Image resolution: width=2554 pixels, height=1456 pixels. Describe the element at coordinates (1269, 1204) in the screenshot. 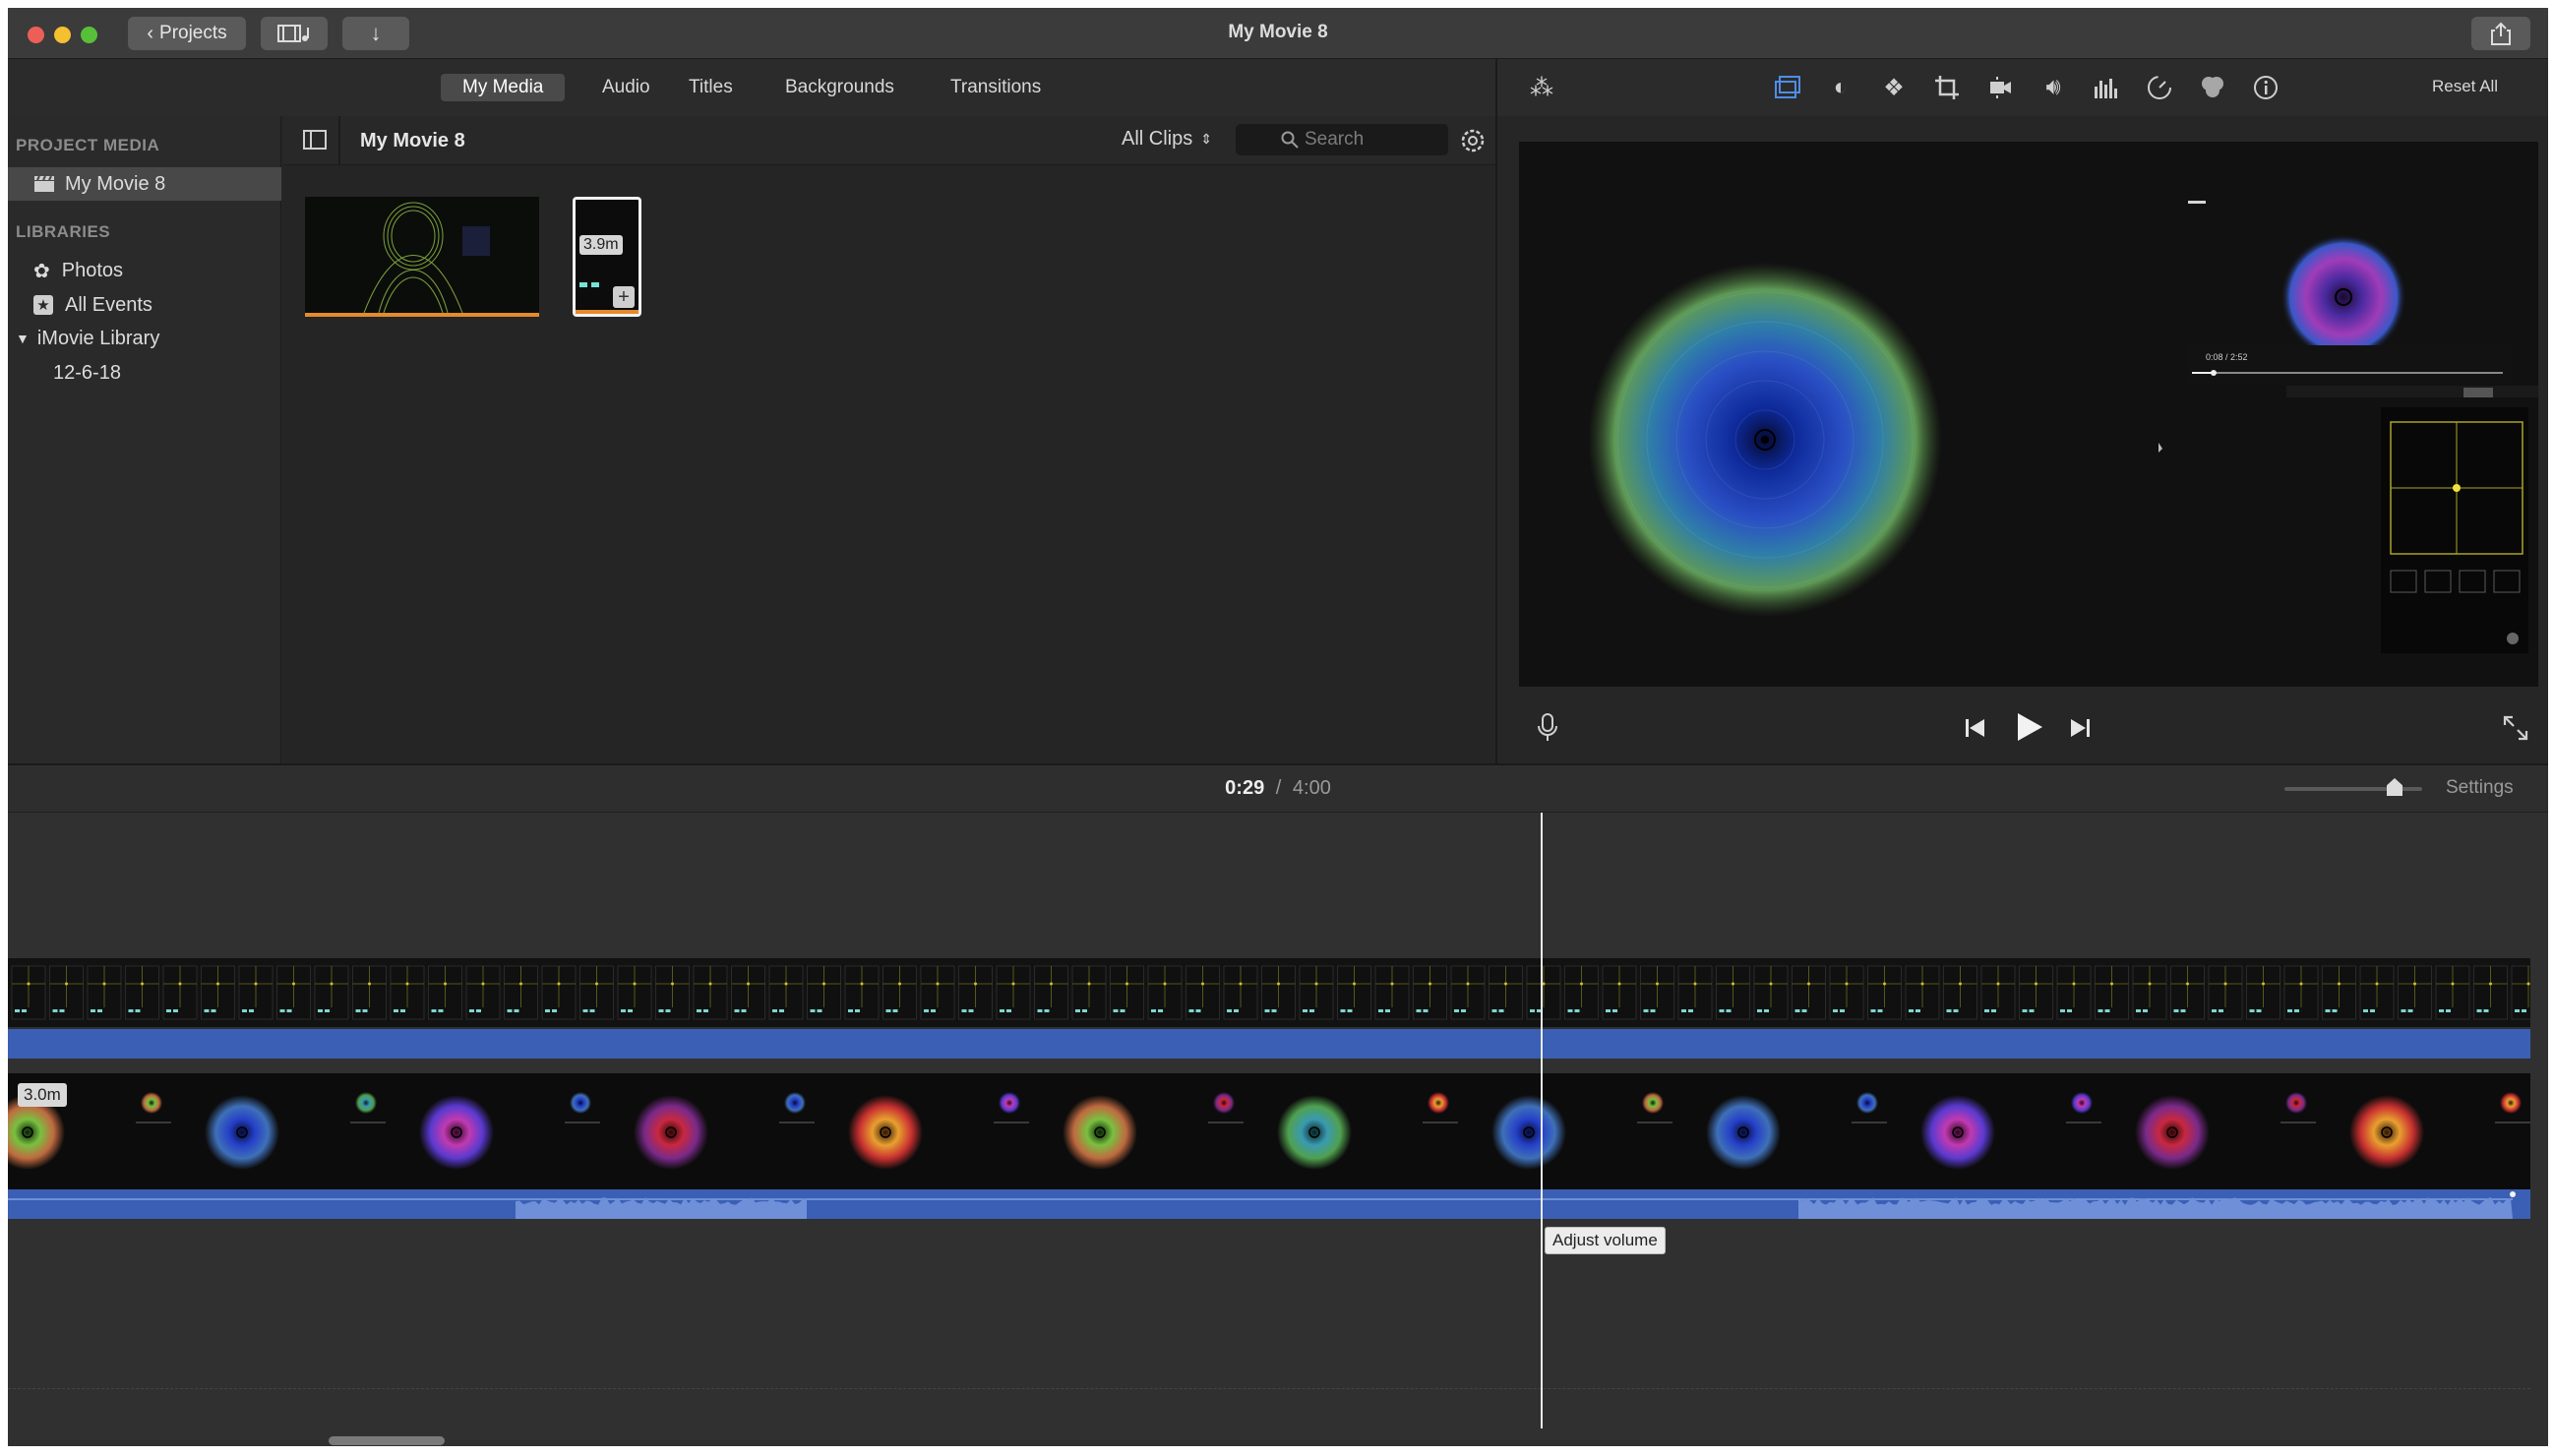

I see `main-clip-audio-waveform` at that location.